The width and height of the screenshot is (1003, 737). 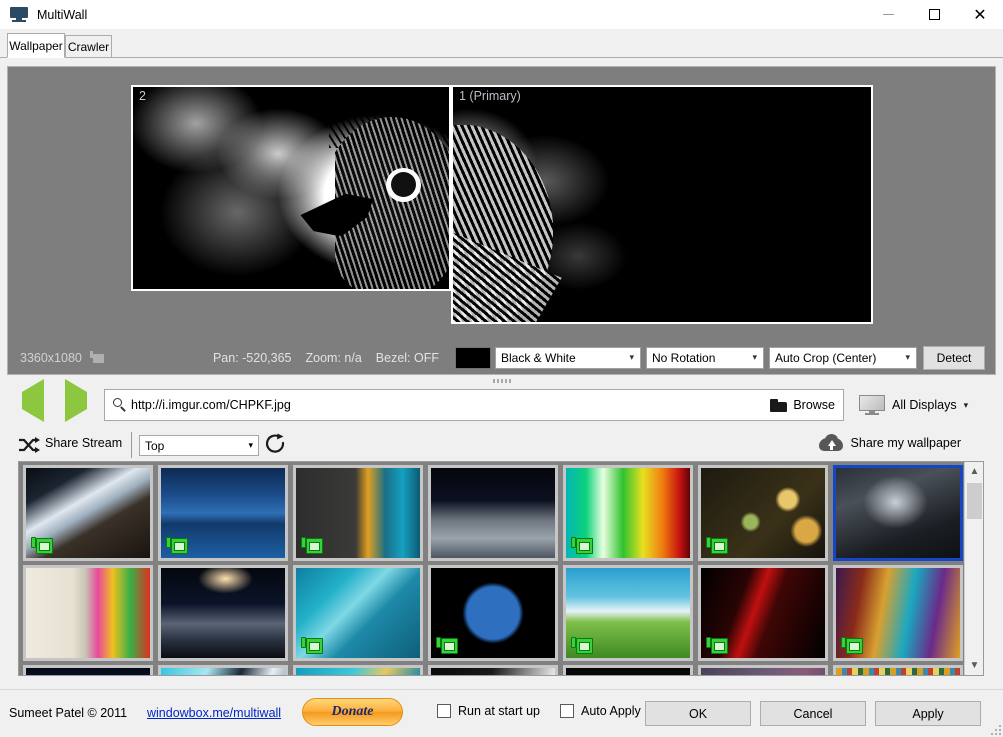 What do you see at coordinates (628, 513) in the screenshot?
I see `thumbnail-rainbow-spectrum-bars` at bounding box center [628, 513].